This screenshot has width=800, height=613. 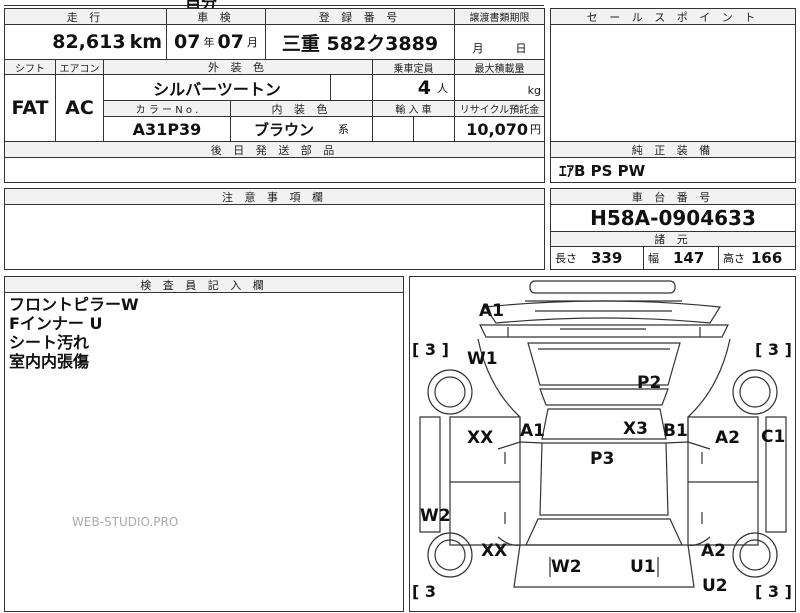 What do you see at coordinates (715, 586) in the screenshot?
I see `mark-u2: U2` at bounding box center [715, 586].